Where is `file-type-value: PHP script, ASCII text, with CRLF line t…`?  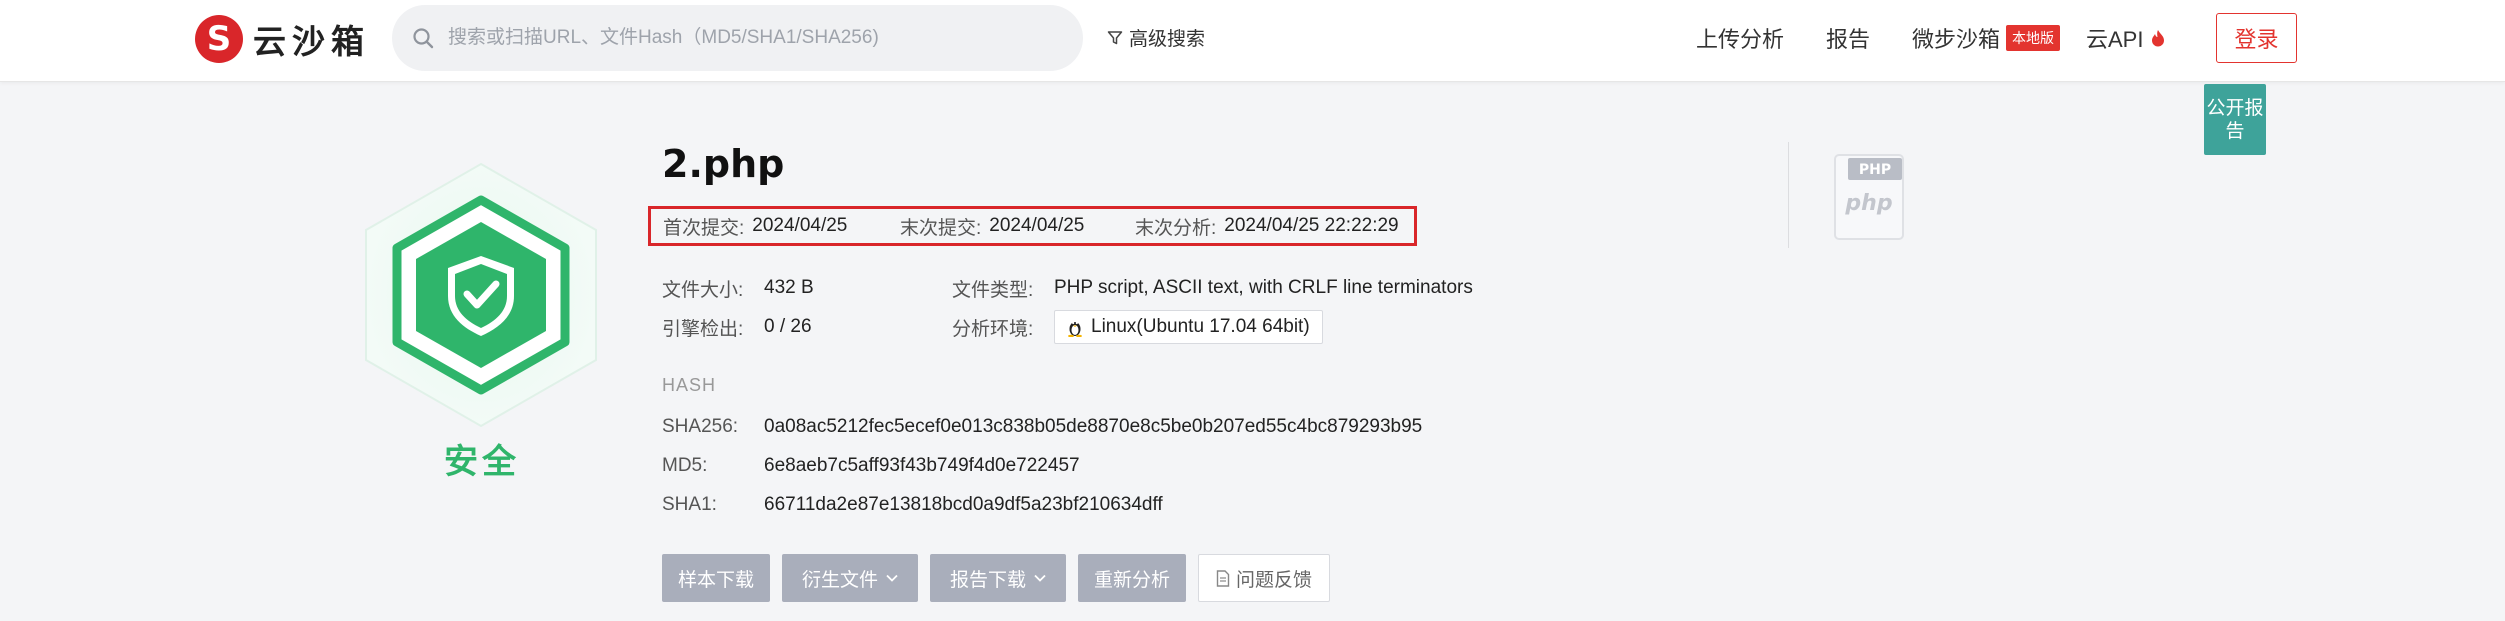
file-type-value: PHP script, ASCII text, with CRLF line t… is located at coordinates (1263, 287).